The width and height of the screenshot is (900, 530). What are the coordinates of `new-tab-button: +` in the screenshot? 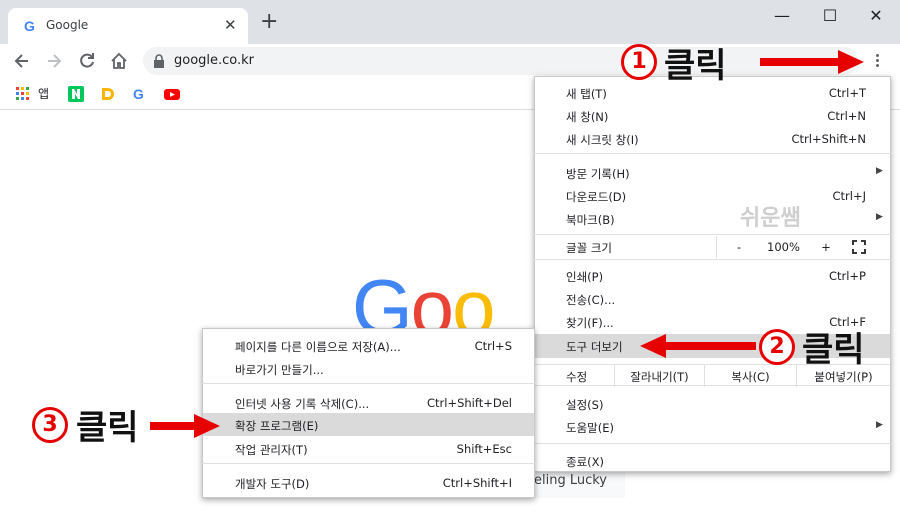 It's located at (269, 22).